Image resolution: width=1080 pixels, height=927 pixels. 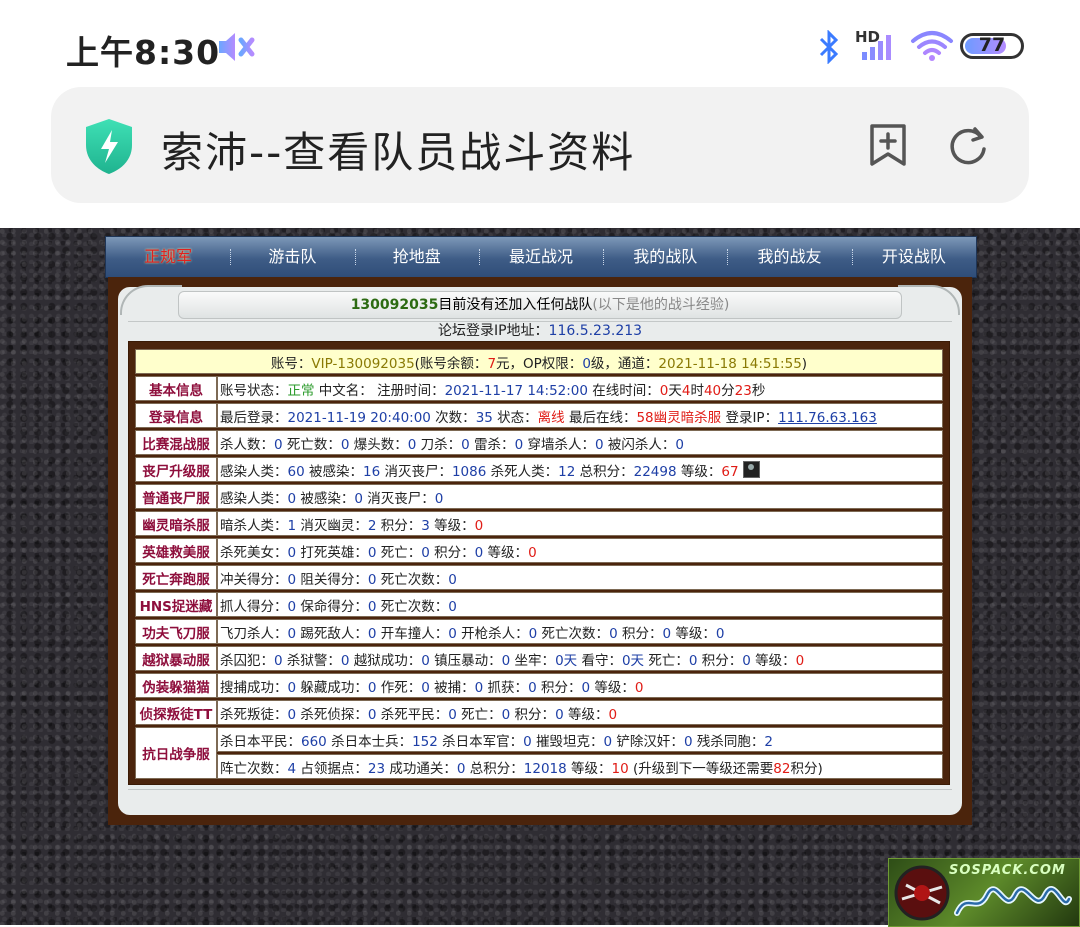 I want to click on site-watermark-logo: SOSPACK.COM, so click(x=984, y=892).